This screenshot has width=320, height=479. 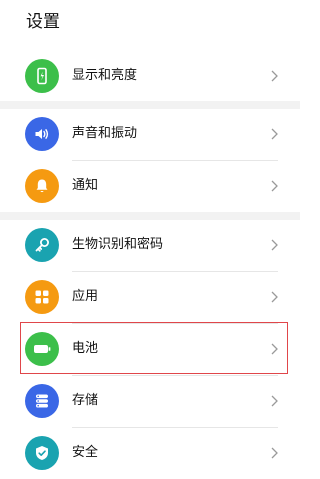 What do you see at coordinates (150, 401) in the screenshot?
I see `settings-item-storage: 存储` at bounding box center [150, 401].